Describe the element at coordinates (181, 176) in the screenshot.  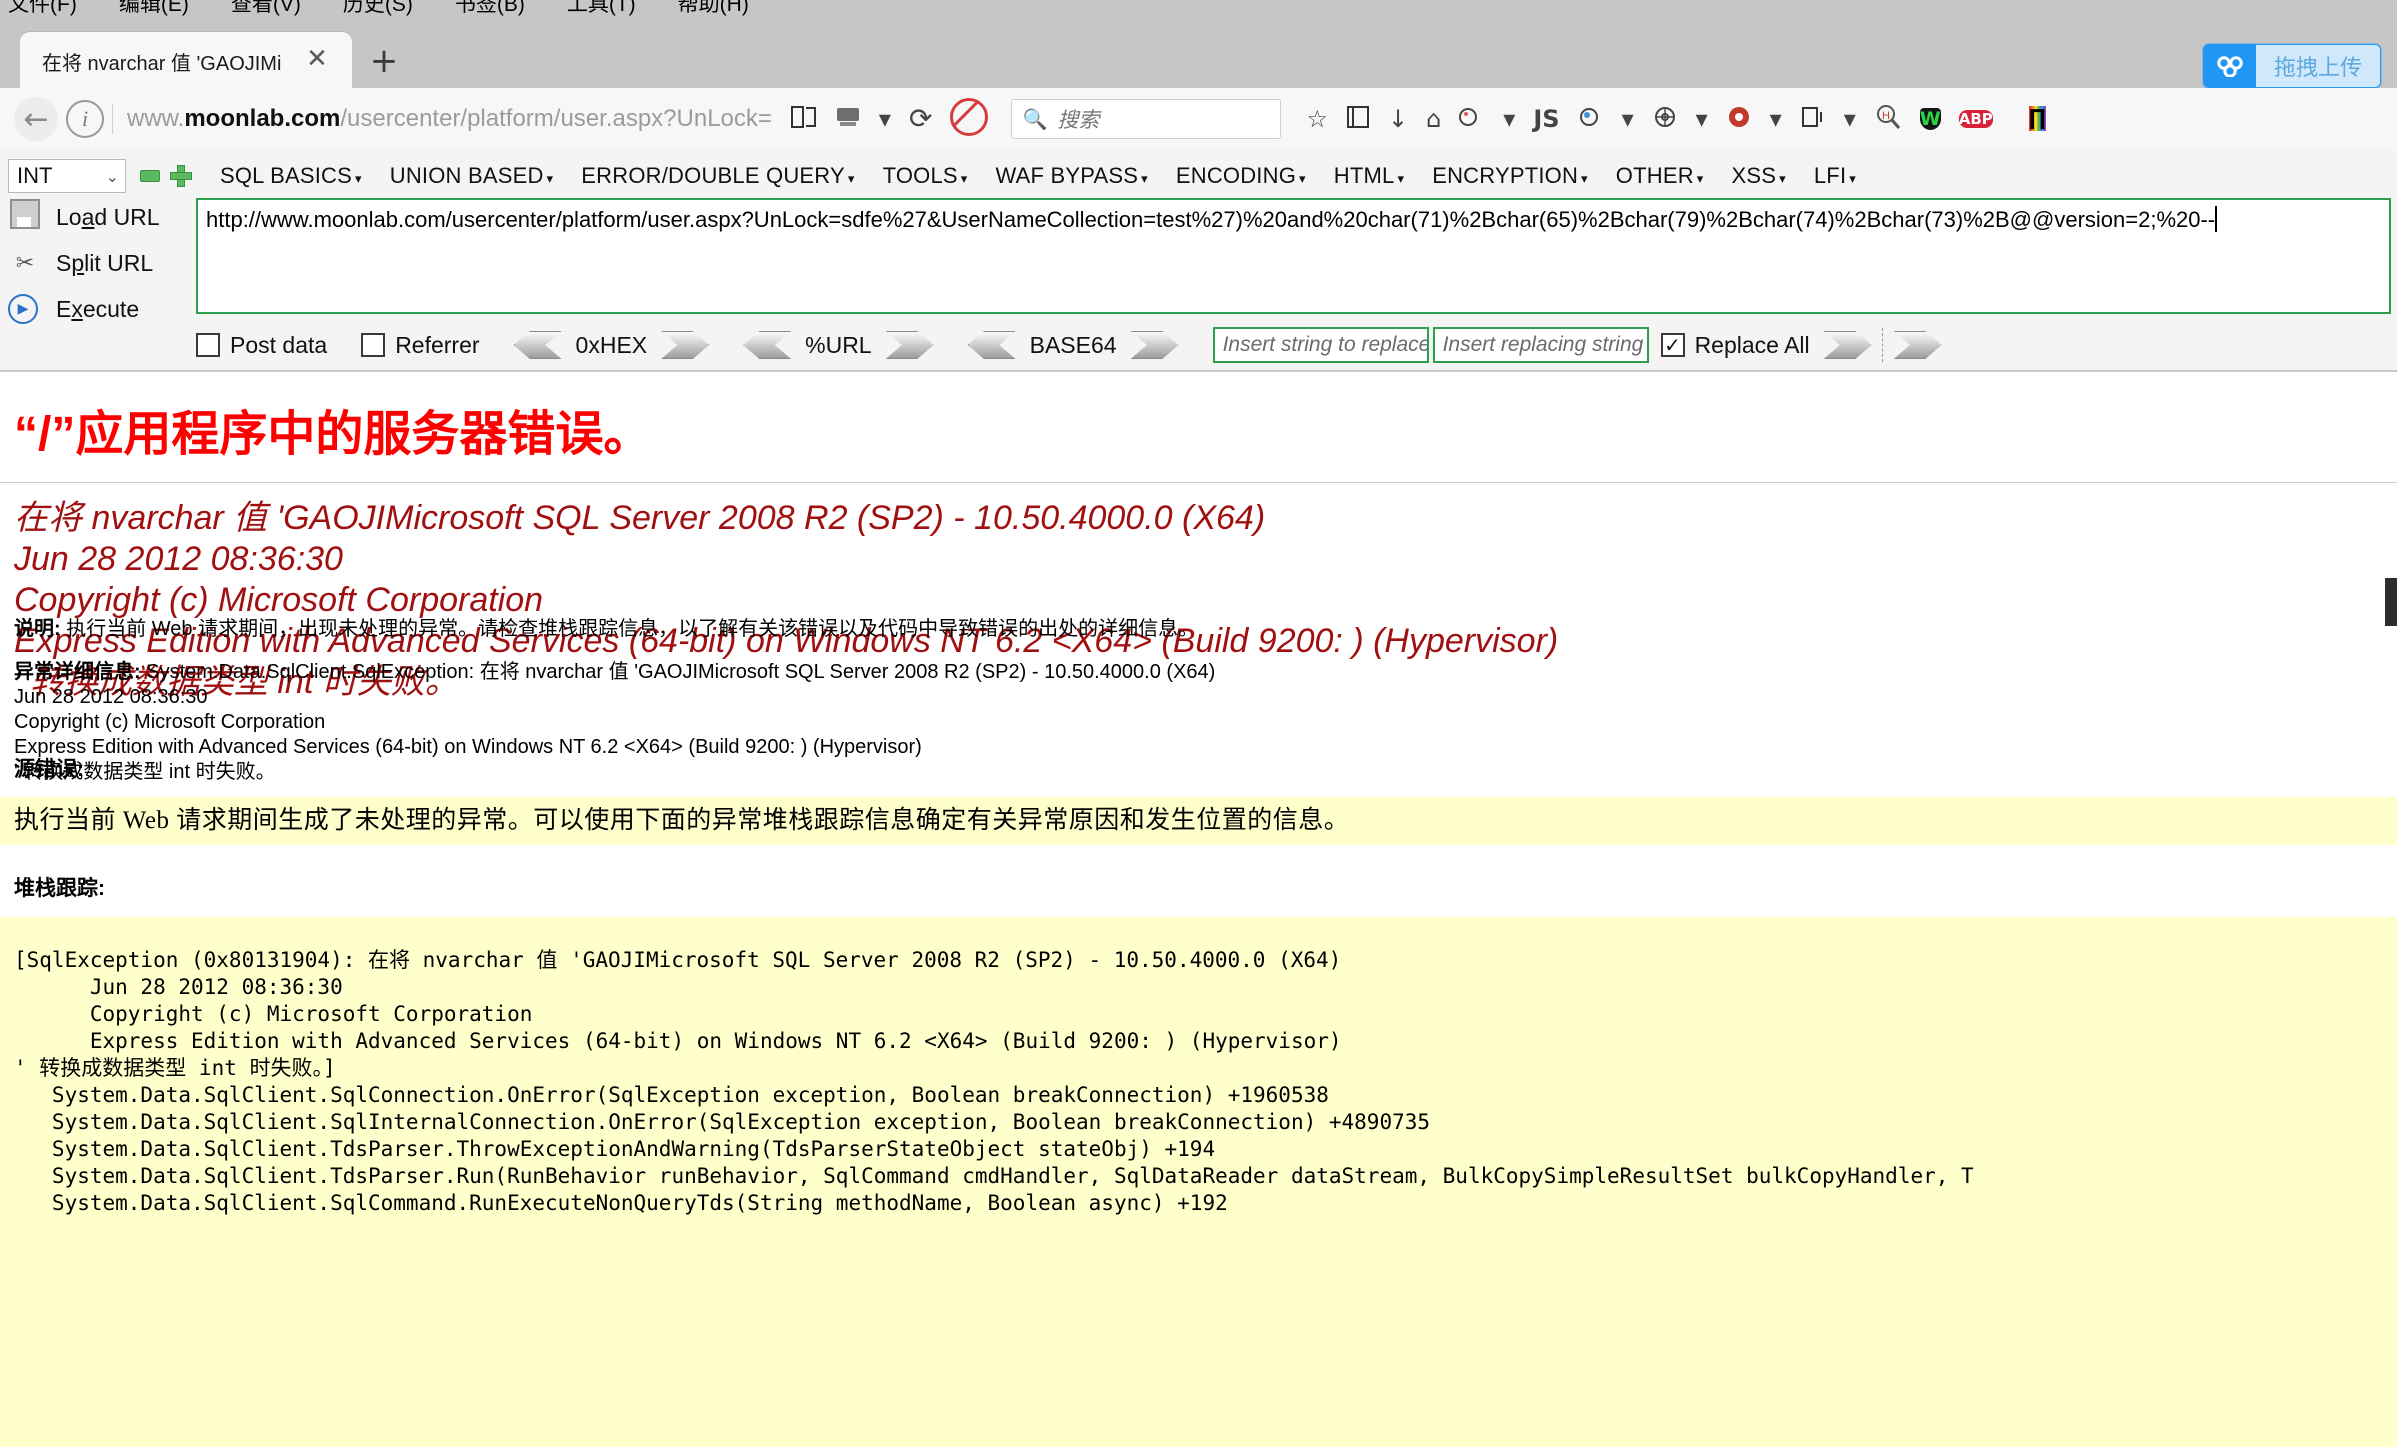
I see `add-button` at that location.